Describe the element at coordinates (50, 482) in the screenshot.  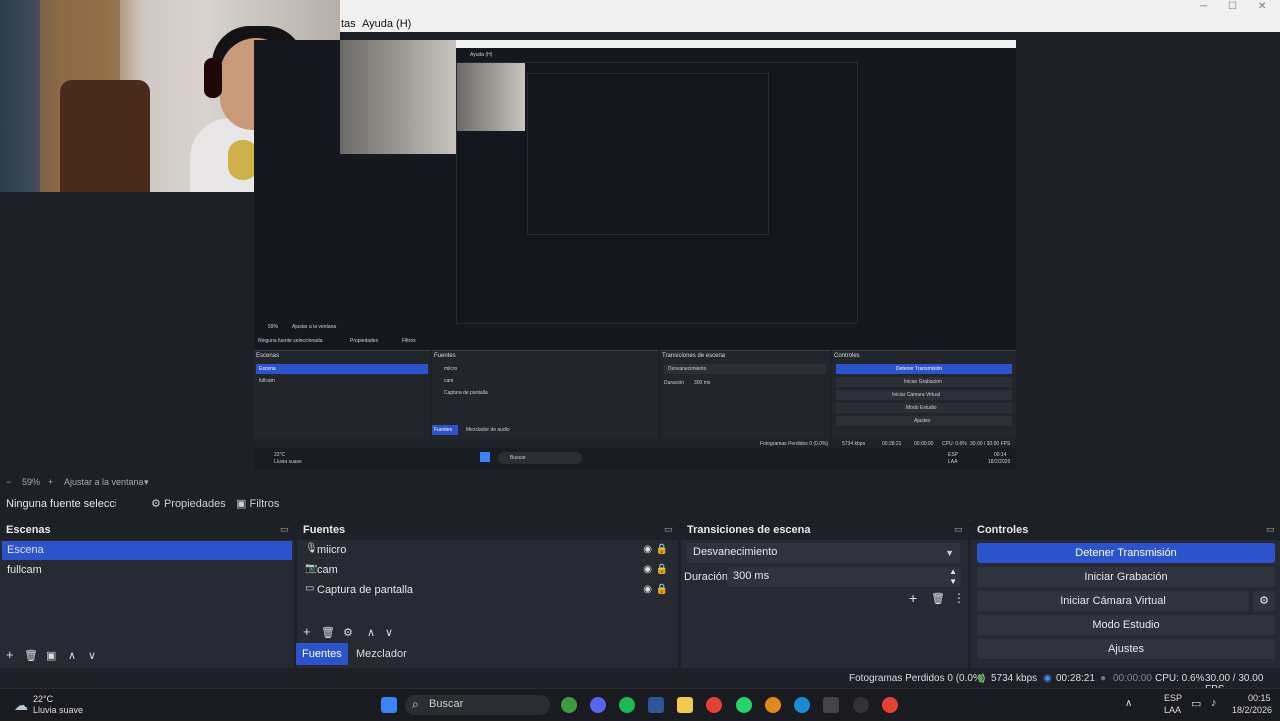
I see `zoom-in-button: +` at that location.